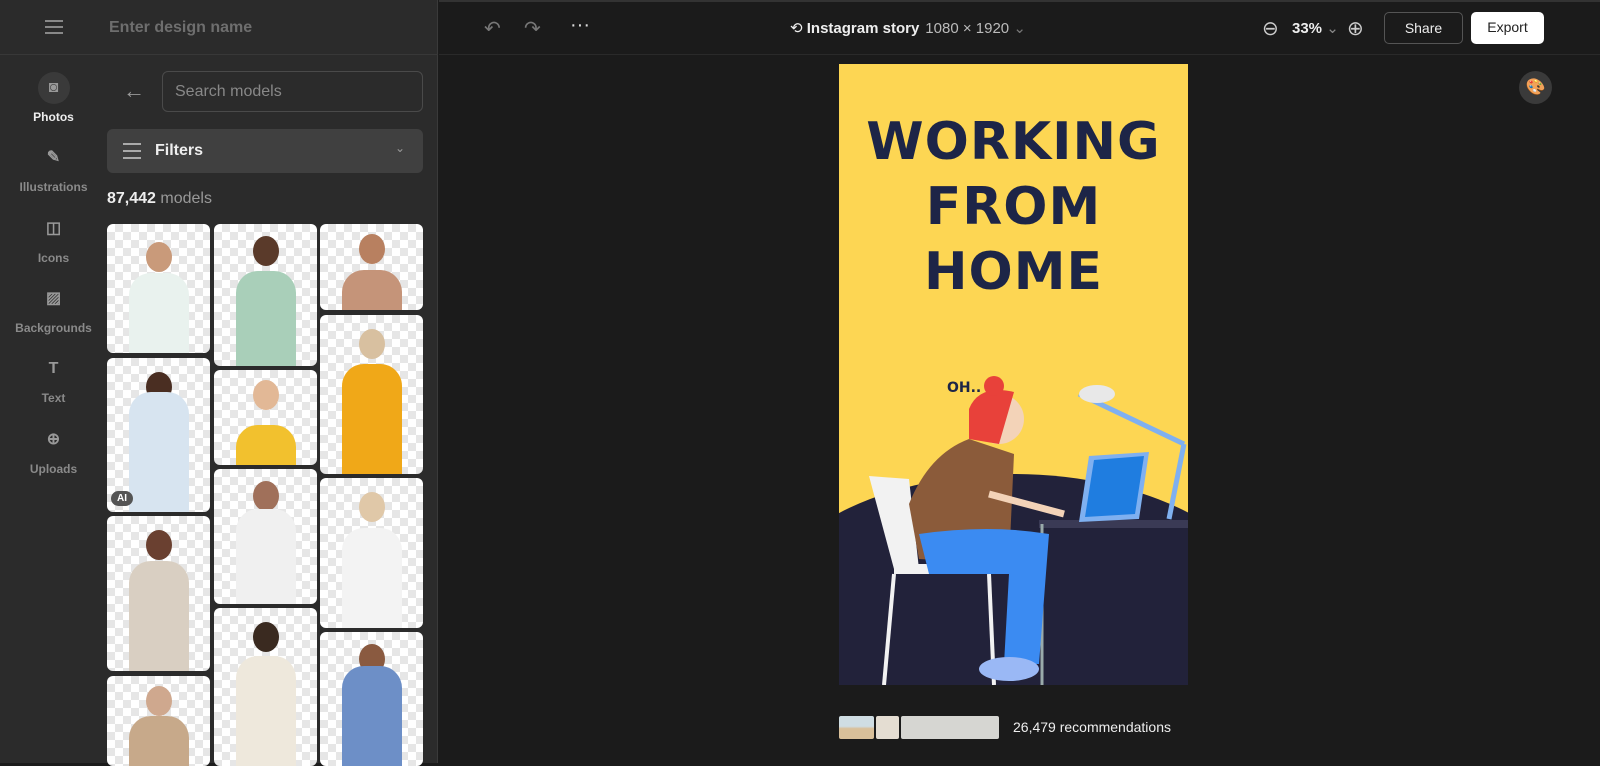 The image size is (1600, 766). Describe the element at coordinates (53, 368) in the screenshot. I see `text-icon: T` at that location.